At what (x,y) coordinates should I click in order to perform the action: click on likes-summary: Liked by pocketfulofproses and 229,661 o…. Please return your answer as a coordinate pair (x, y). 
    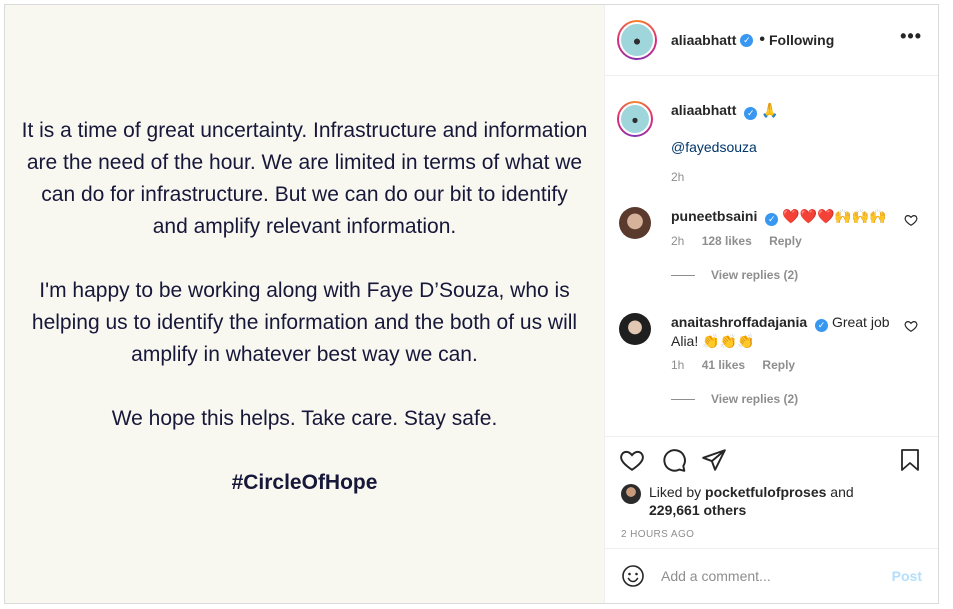
    Looking at the image, I should click on (737, 501).